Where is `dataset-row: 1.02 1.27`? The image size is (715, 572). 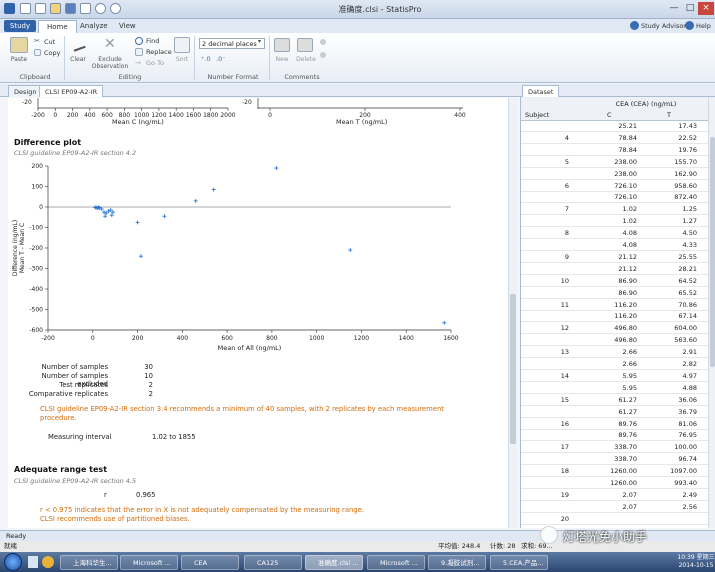 dataset-row: 1.02 1.27 is located at coordinates (614, 222).